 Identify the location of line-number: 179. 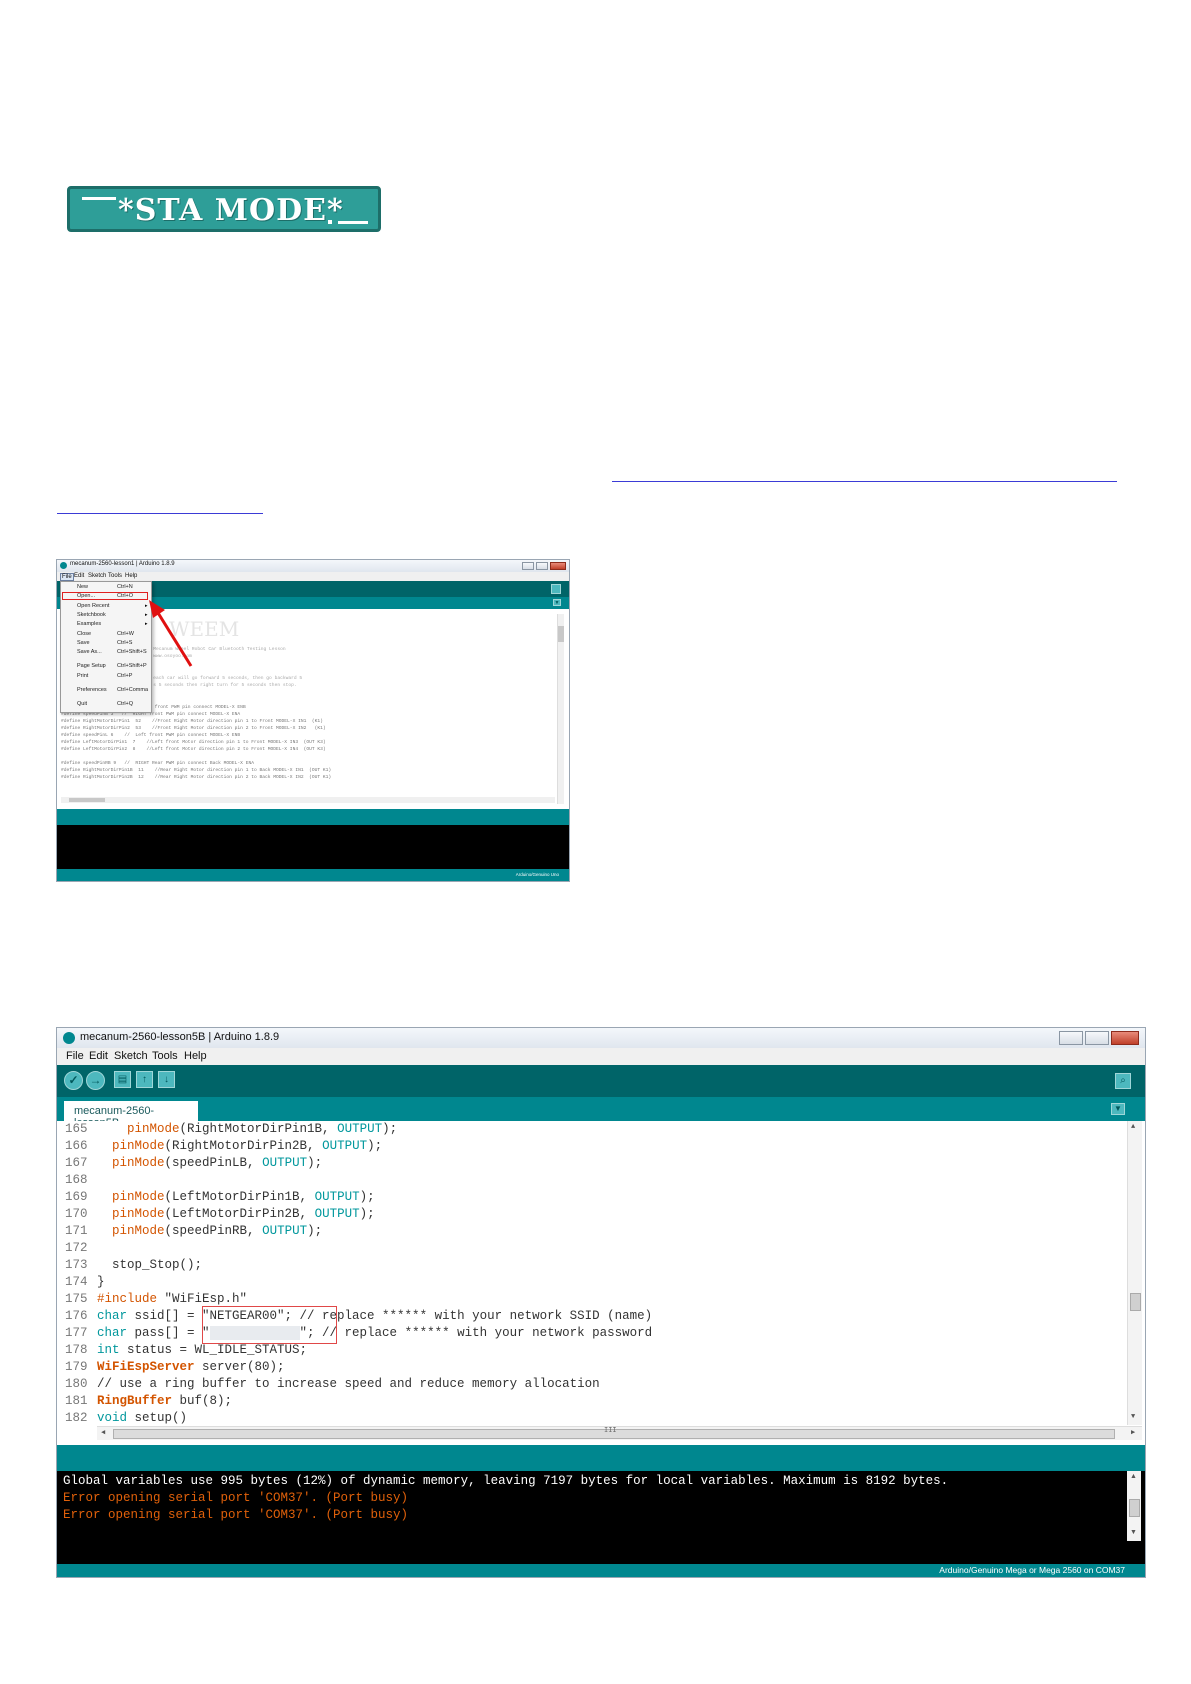
(76, 1367).